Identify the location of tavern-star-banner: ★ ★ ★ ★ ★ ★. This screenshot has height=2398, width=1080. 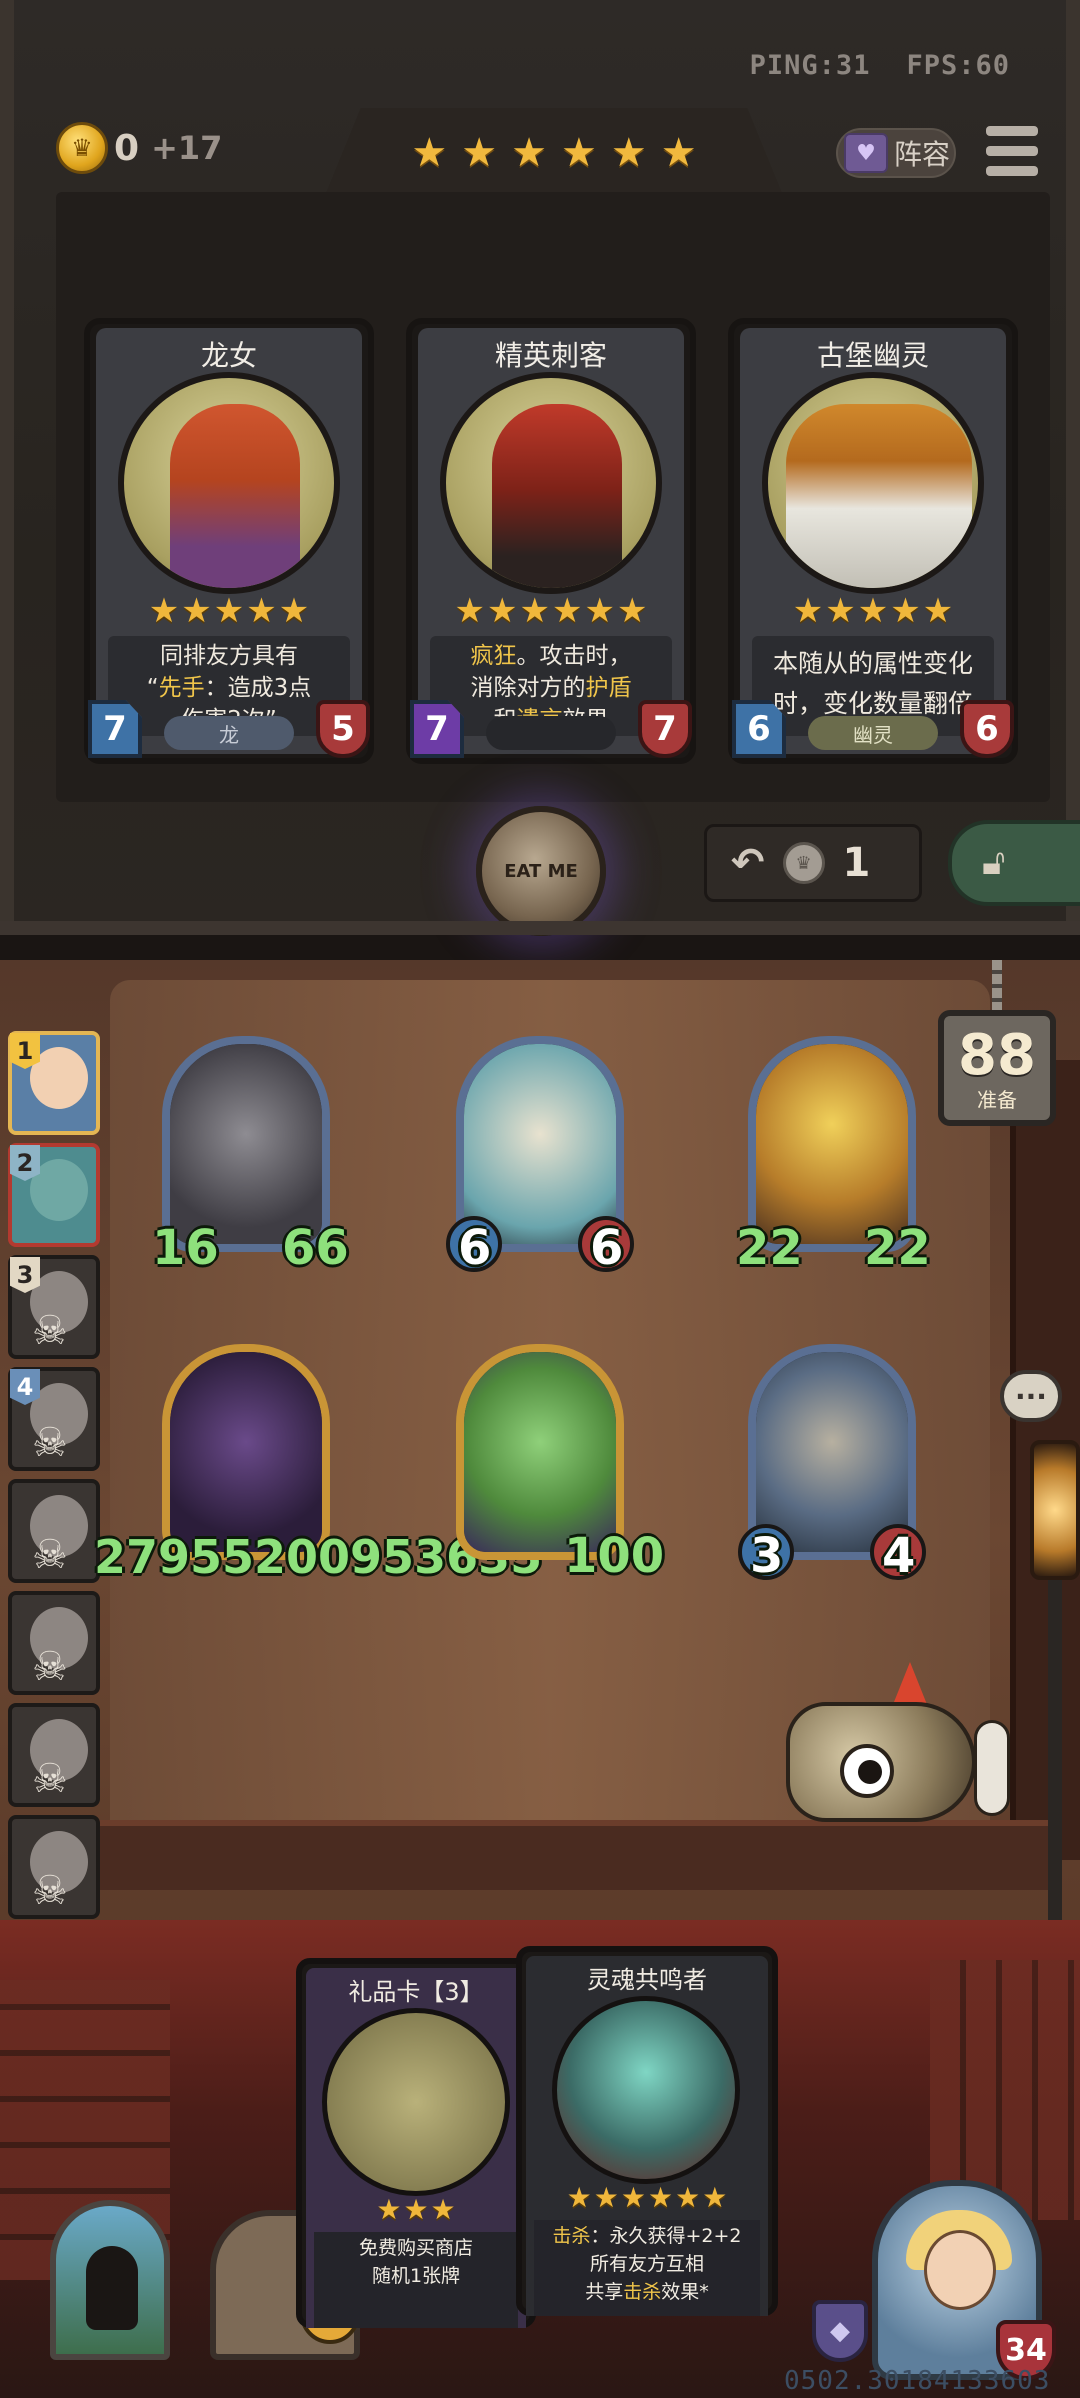
(554, 153).